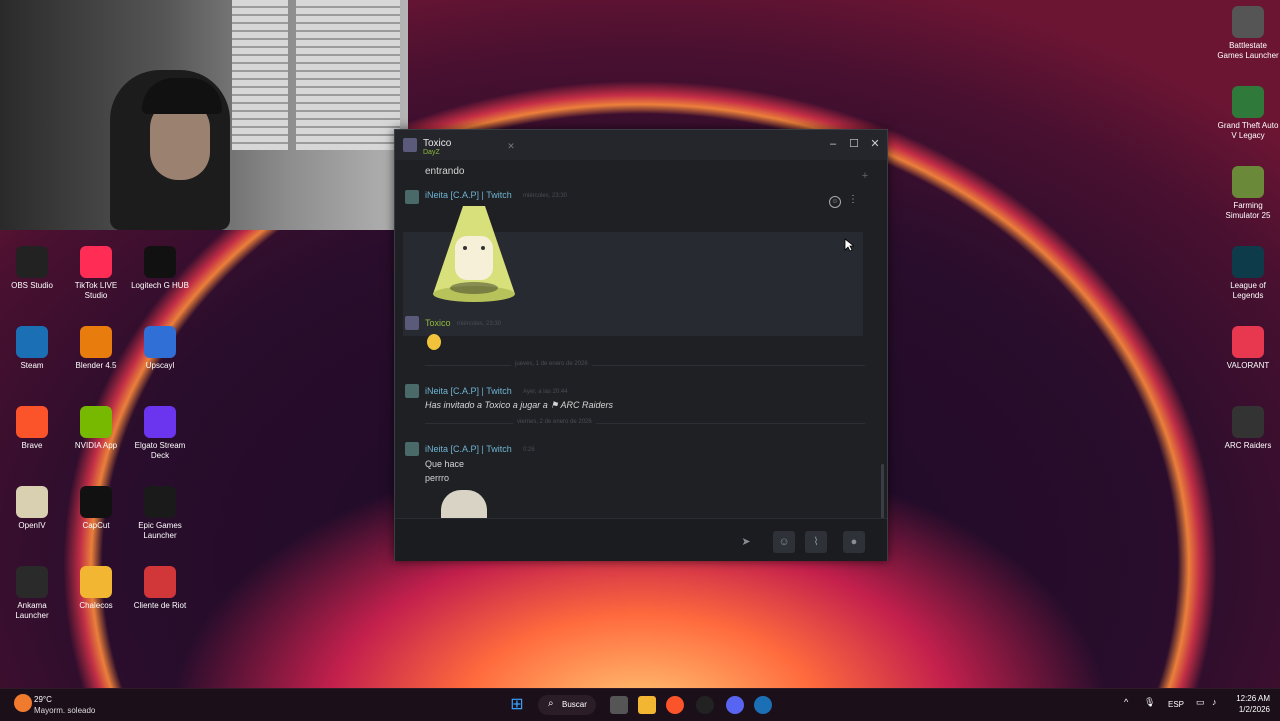 This screenshot has height=721, width=1280. I want to click on close-tab-icon: ✕, so click(511, 146).